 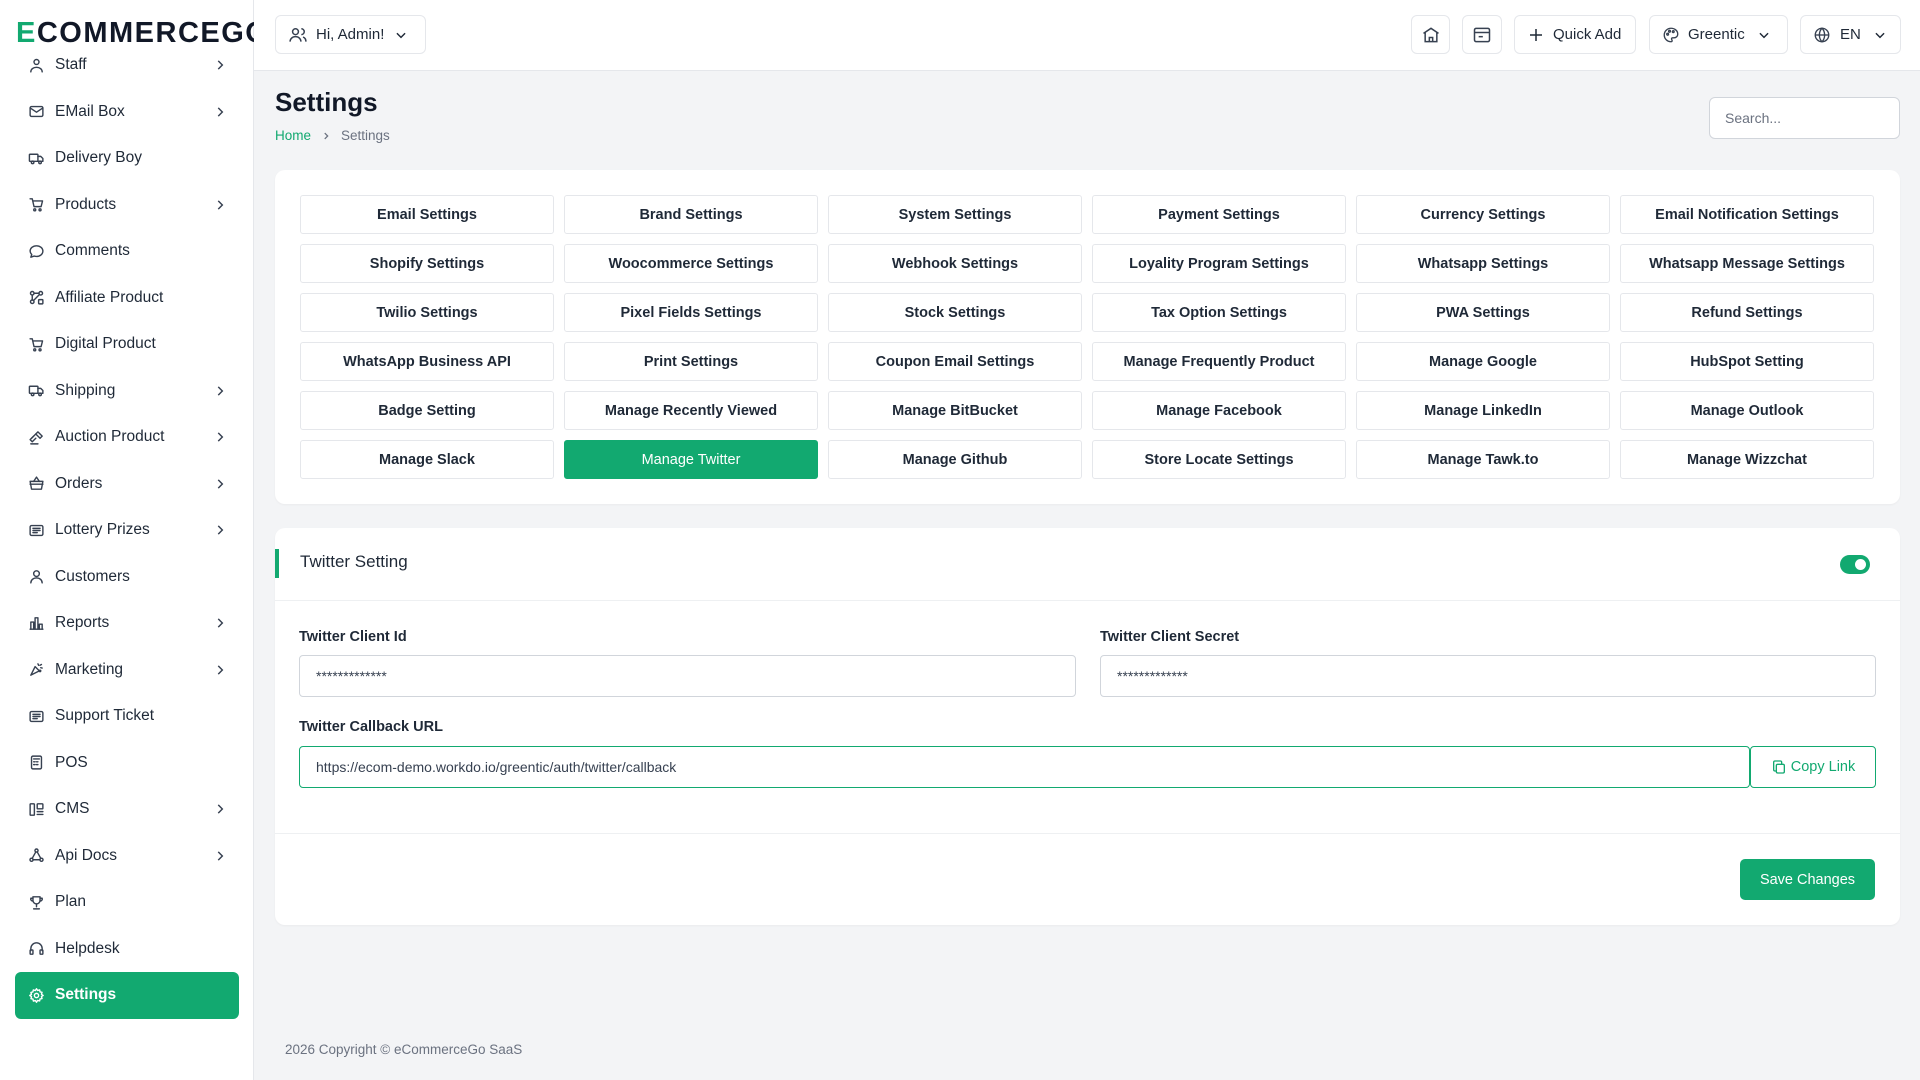 What do you see at coordinates (1813, 767) in the screenshot?
I see `copy-link-button: Copy Link` at bounding box center [1813, 767].